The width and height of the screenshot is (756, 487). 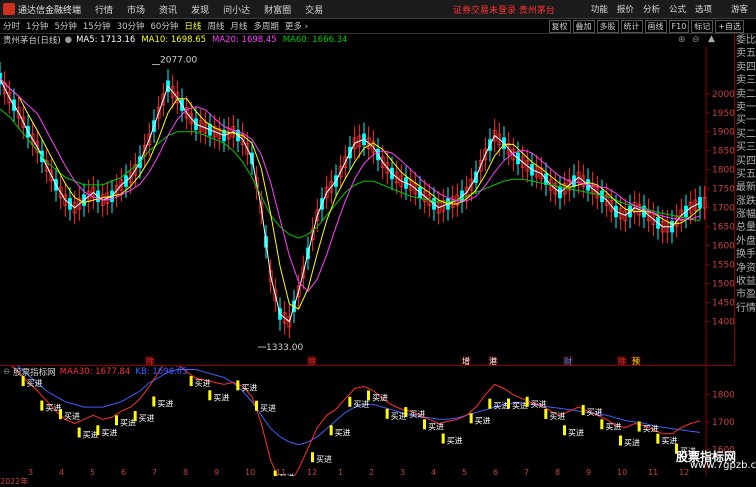 What do you see at coordinates (34, 372) in the screenshot?
I see `indicator-name: 股票指标网` at bounding box center [34, 372].